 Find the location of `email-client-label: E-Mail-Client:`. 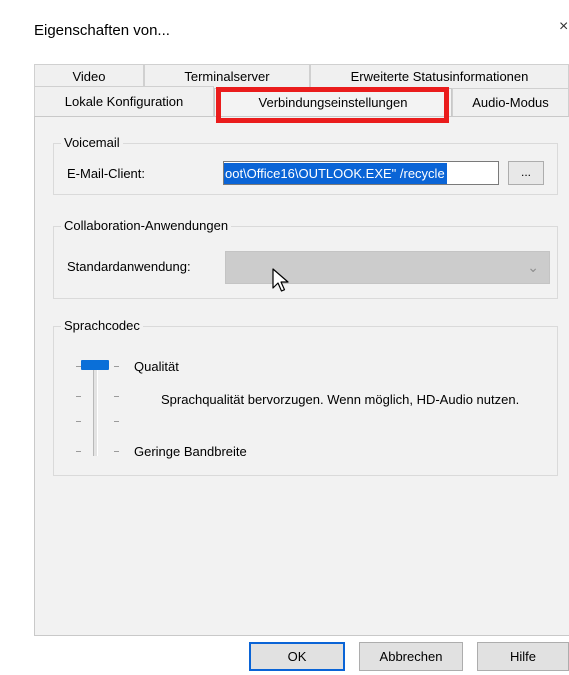

email-client-label: E-Mail-Client: is located at coordinates (106, 173).